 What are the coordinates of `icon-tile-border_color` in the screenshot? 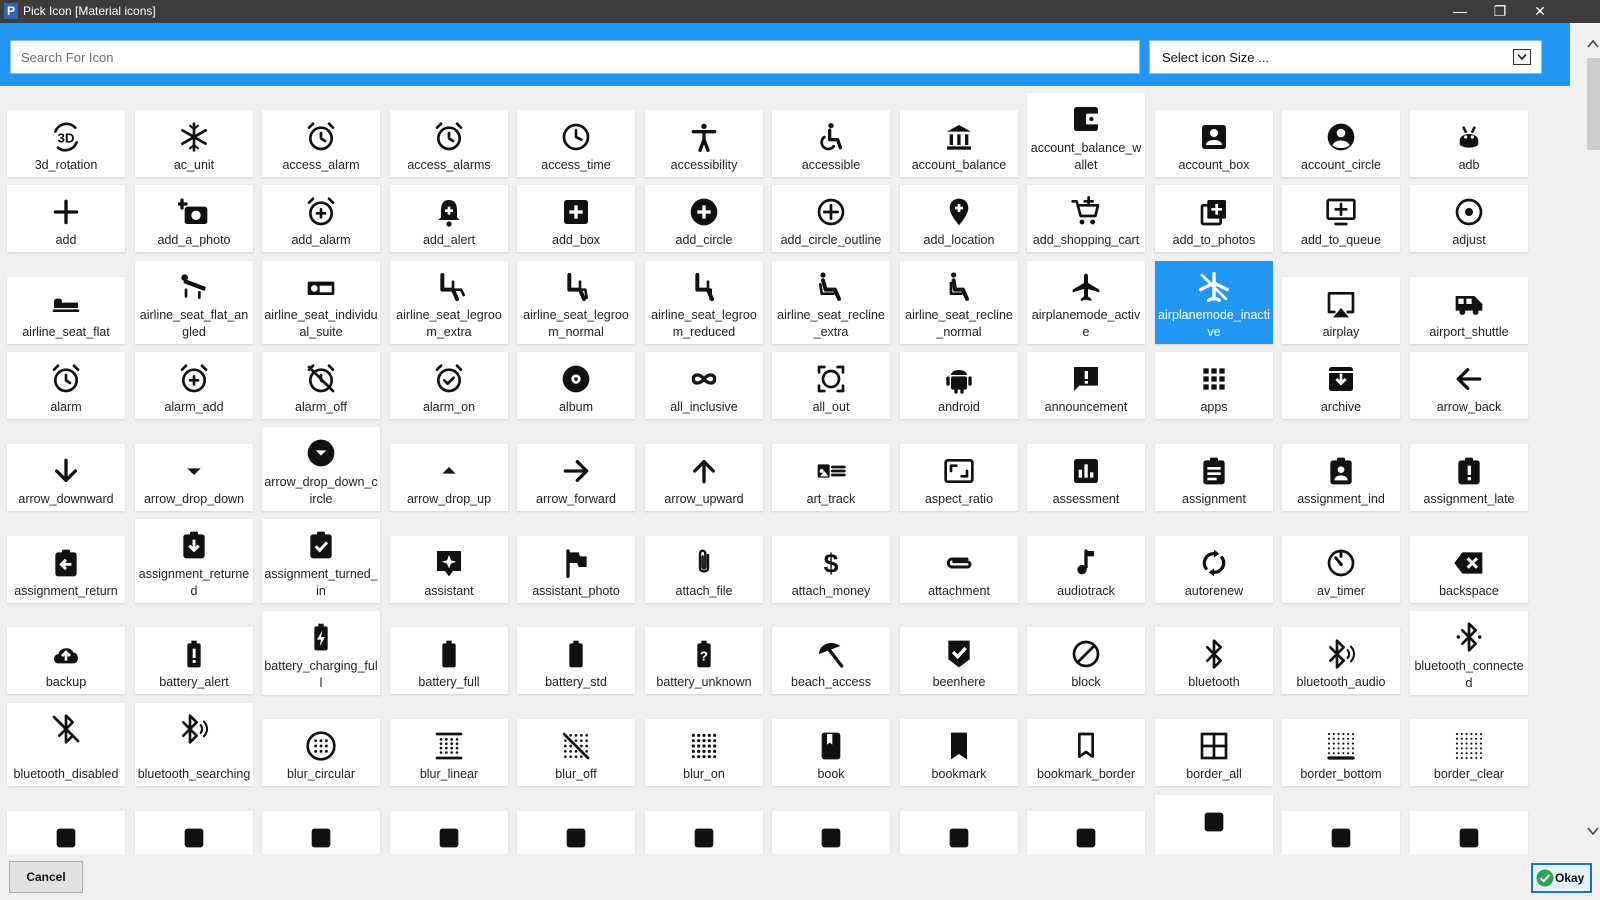 It's located at (66, 832).